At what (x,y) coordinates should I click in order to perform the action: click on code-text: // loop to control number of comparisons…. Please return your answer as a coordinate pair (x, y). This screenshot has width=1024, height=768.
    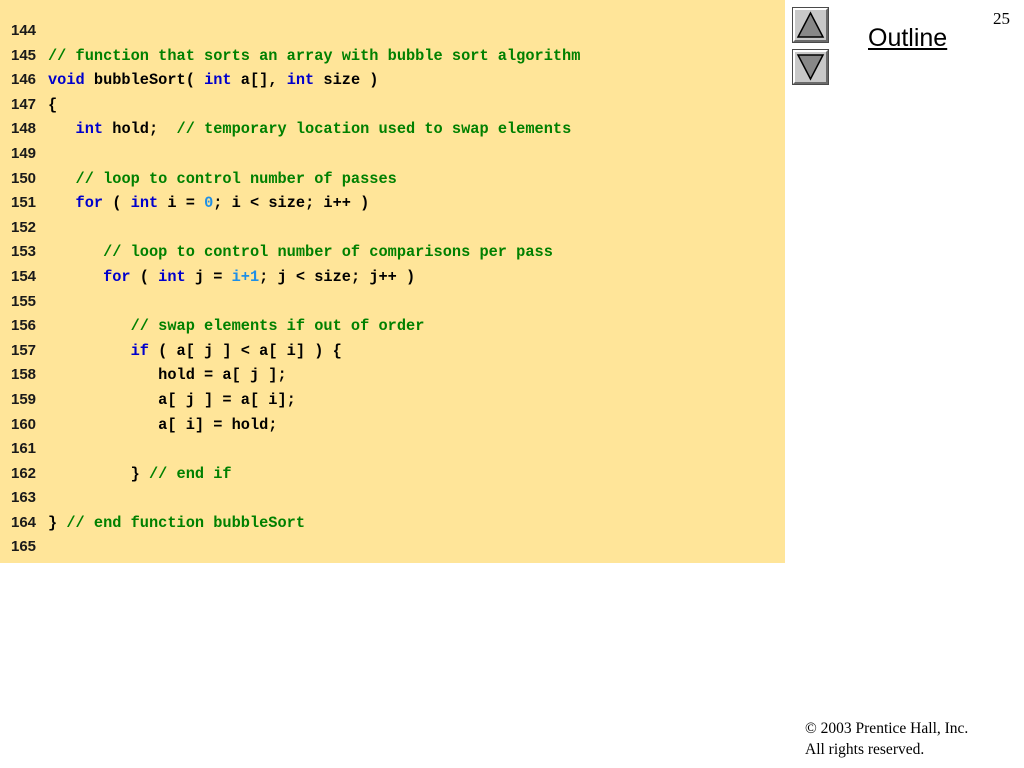
    Looking at the image, I should click on (296, 252).